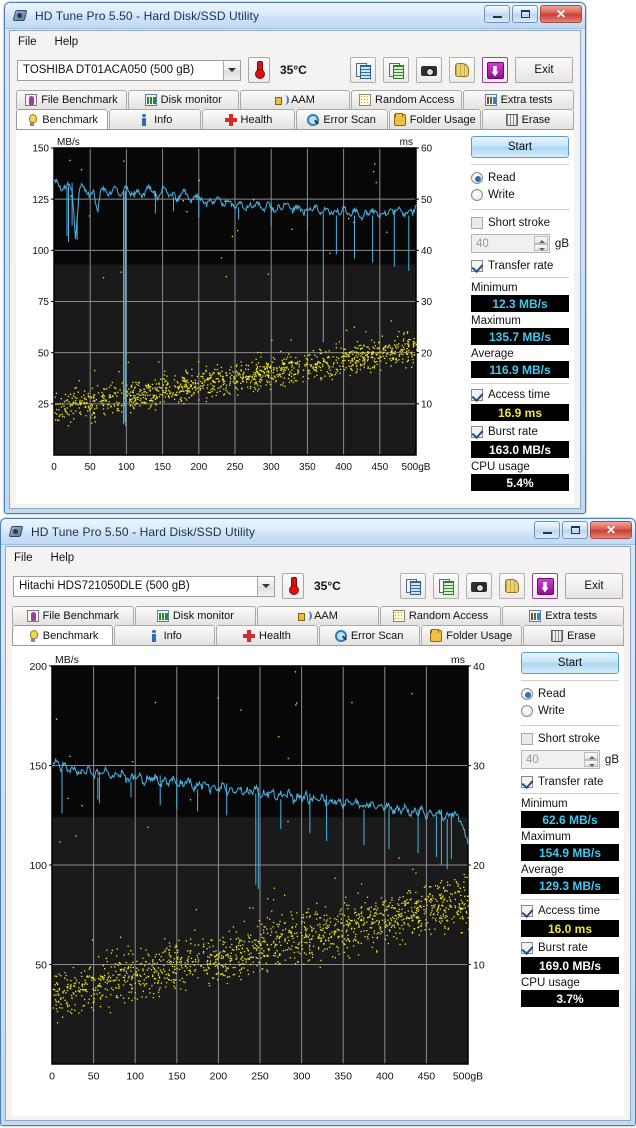 Image resolution: width=636 pixels, height=1128 pixels. I want to click on average-label: Average, so click(492, 354).